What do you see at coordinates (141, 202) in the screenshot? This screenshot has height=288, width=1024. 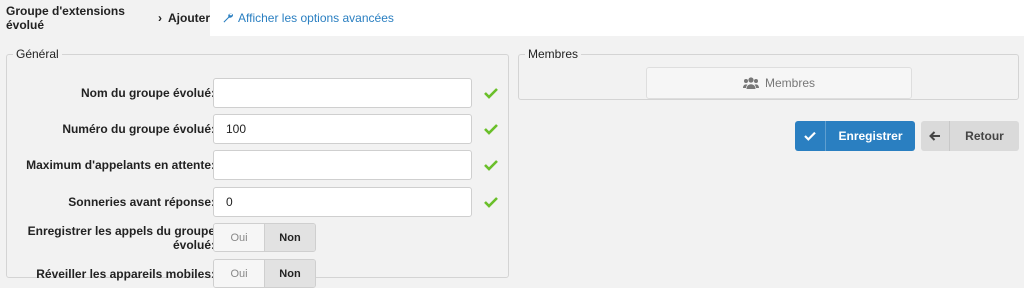 I see `field-label: Sonneries avant réponse:` at bounding box center [141, 202].